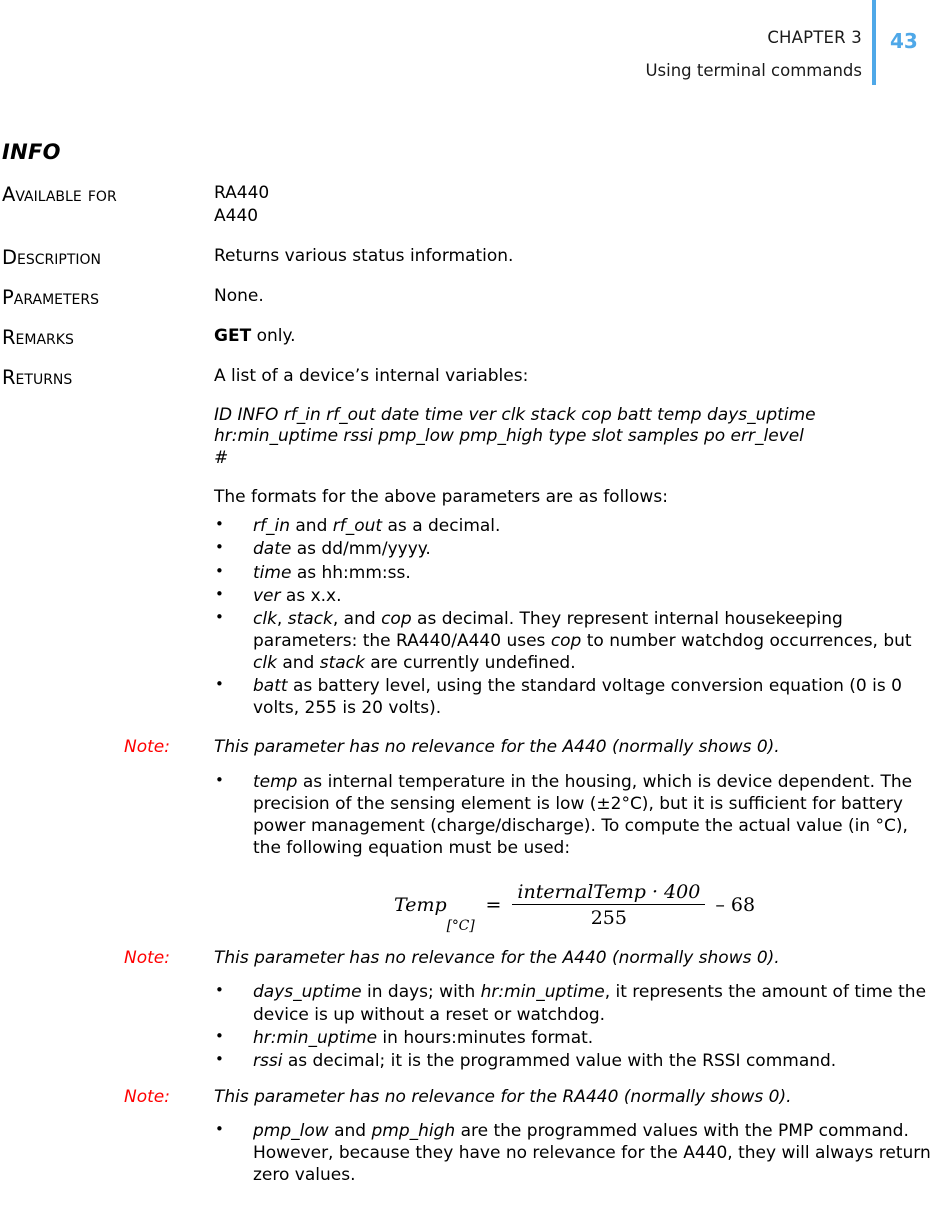 The width and height of the screenshot is (936, 1226). Describe the element at coordinates (361, 549) in the screenshot. I see `list-item-text: as dd/mm/yyyy.` at that location.